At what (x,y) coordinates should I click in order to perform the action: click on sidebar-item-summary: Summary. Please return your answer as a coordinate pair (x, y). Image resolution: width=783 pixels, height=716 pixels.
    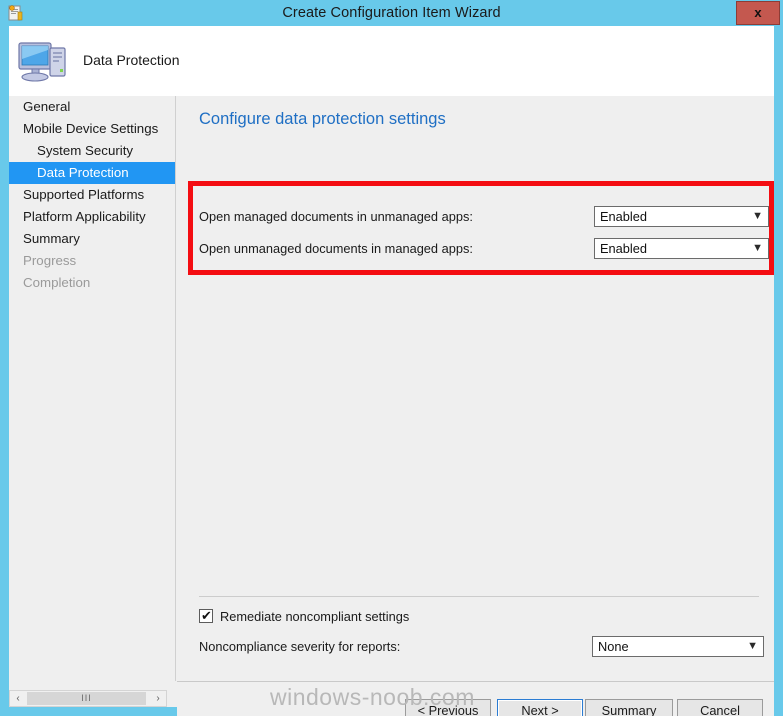
    Looking at the image, I should click on (92, 239).